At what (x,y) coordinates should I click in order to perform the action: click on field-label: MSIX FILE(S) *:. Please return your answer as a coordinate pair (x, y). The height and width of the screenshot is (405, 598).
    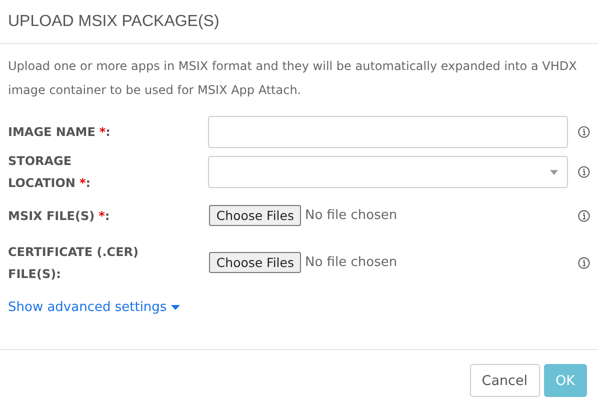
    Looking at the image, I should click on (59, 216).